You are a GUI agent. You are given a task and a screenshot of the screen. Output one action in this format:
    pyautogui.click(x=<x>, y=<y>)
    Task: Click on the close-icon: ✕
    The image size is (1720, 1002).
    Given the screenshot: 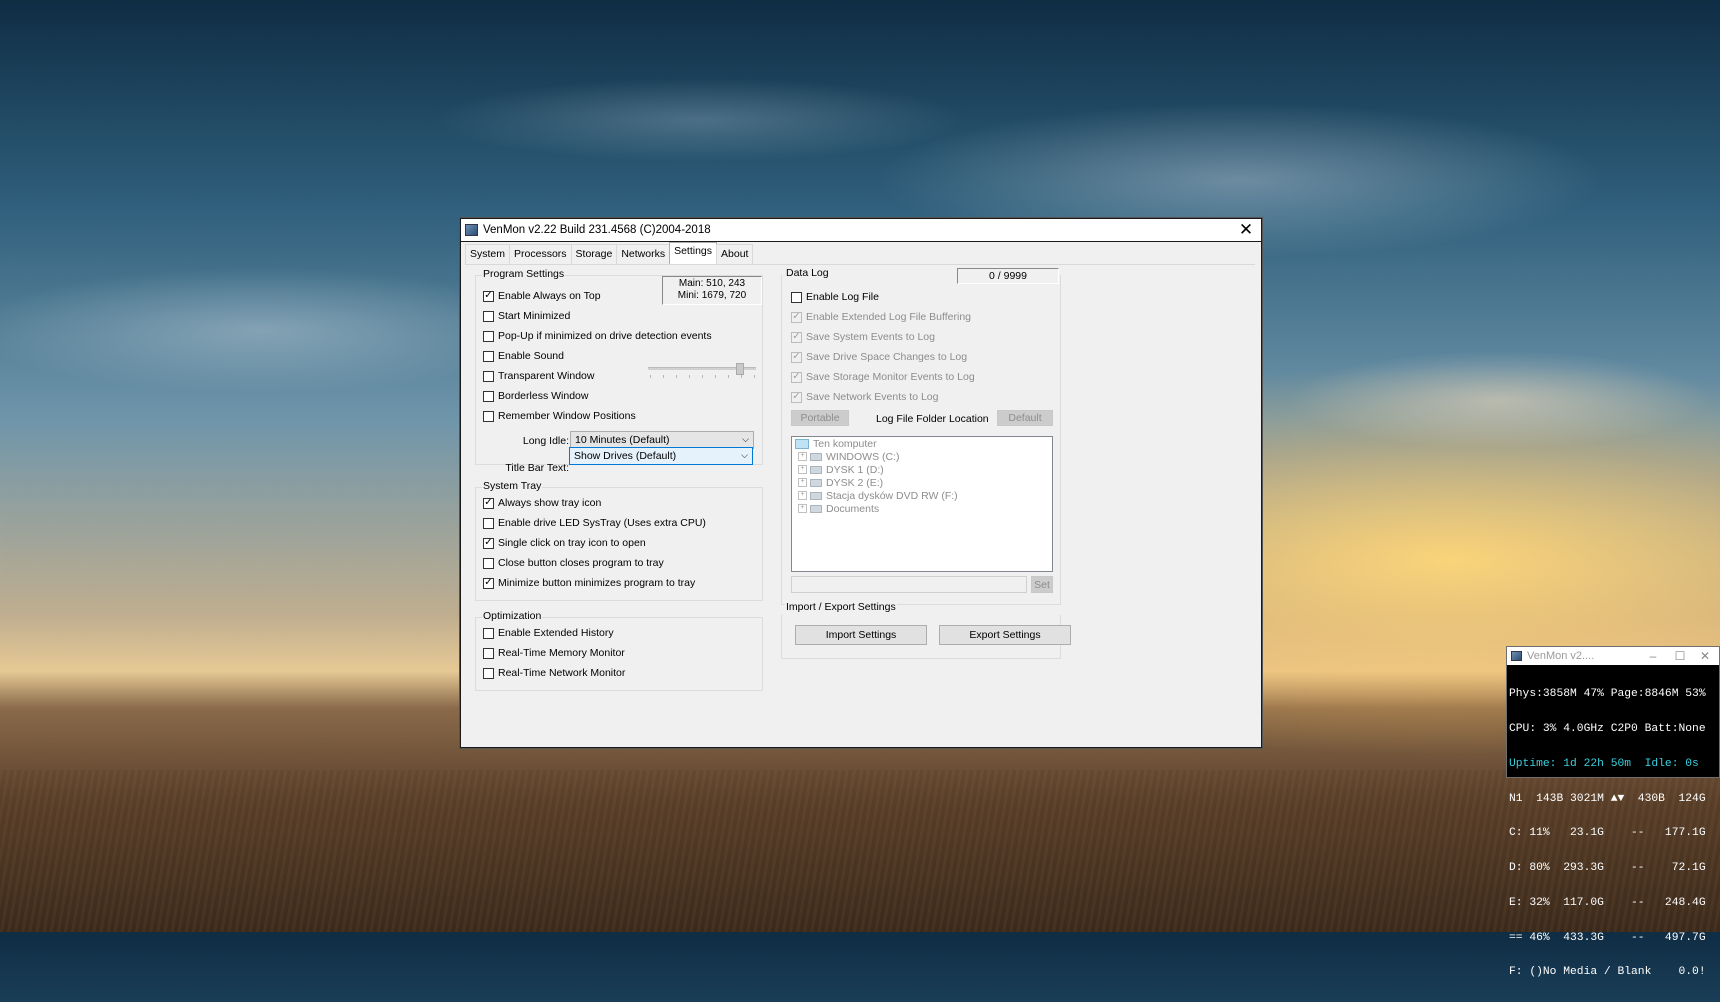 What is the action you would take?
    pyautogui.click(x=1705, y=656)
    